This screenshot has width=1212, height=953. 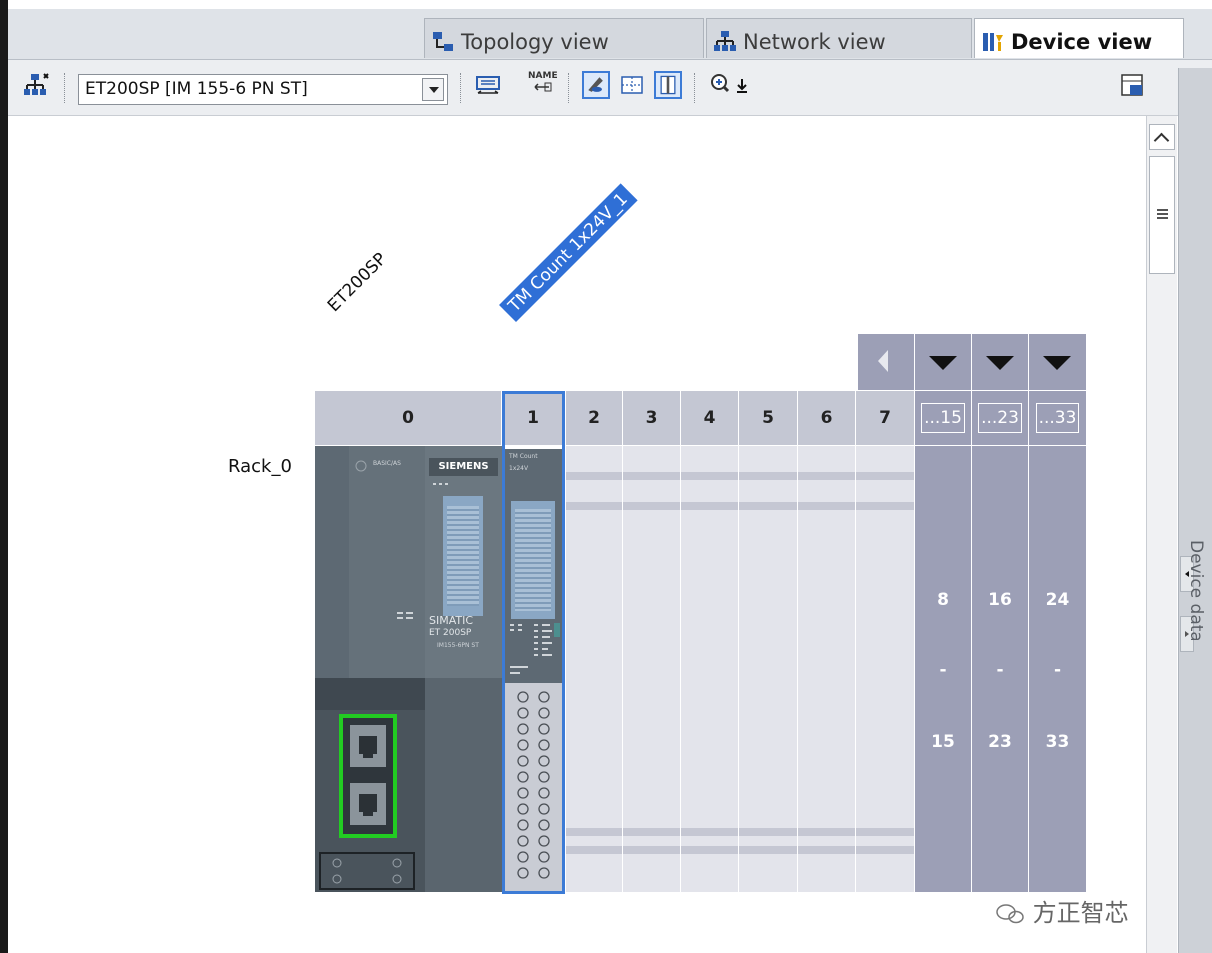 What do you see at coordinates (1195, 510) in the screenshot?
I see `device-data-side-panel` at bounding box center [1195, 510].